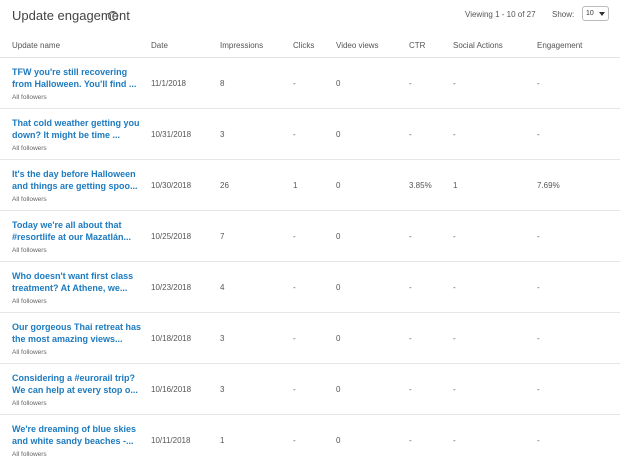 The width and height of the screenshot is (620, 466). I want to click on date-cell: 10/31/2018, so click(171, 134).